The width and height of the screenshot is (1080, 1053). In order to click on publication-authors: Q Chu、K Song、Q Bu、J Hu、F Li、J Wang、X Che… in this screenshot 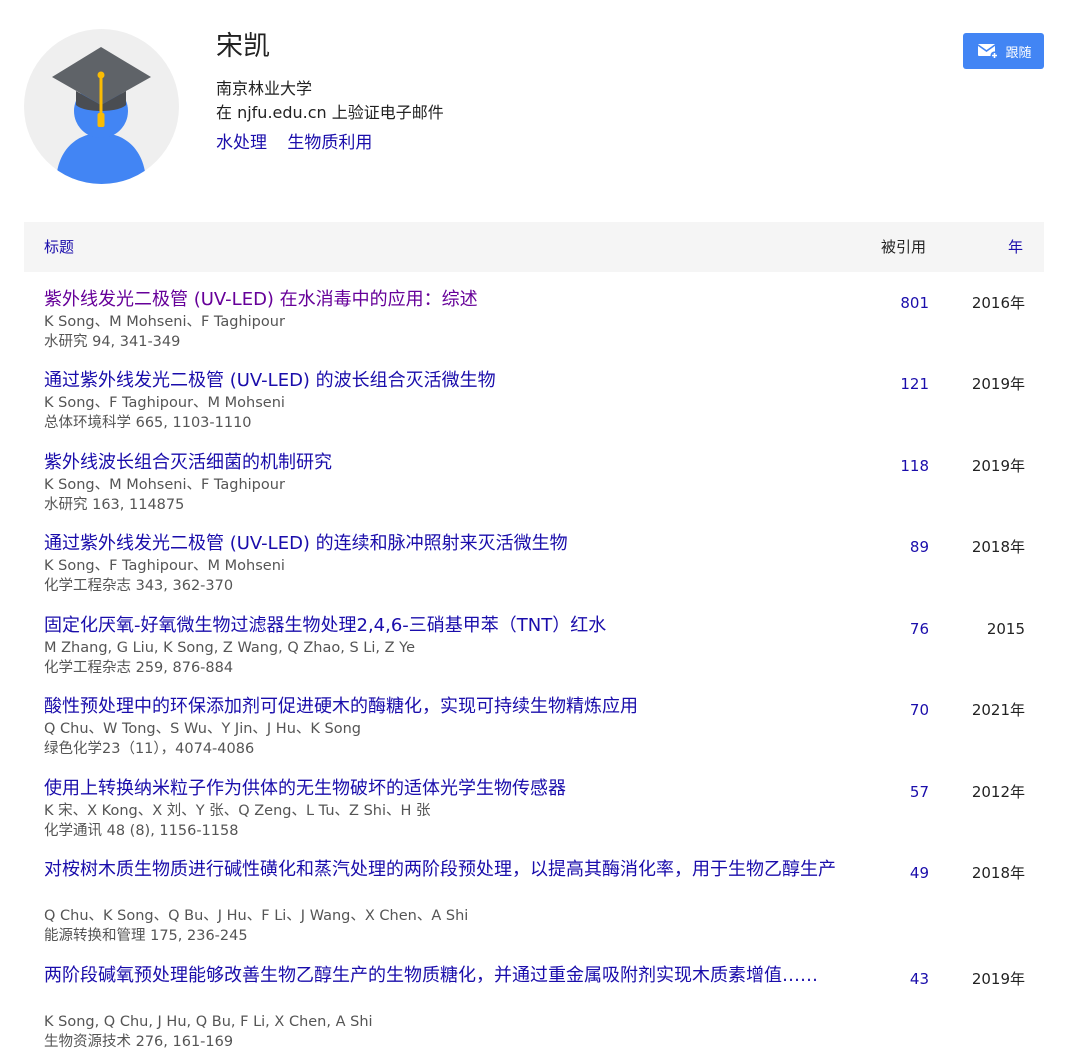, I will do `click(256, 916)`.